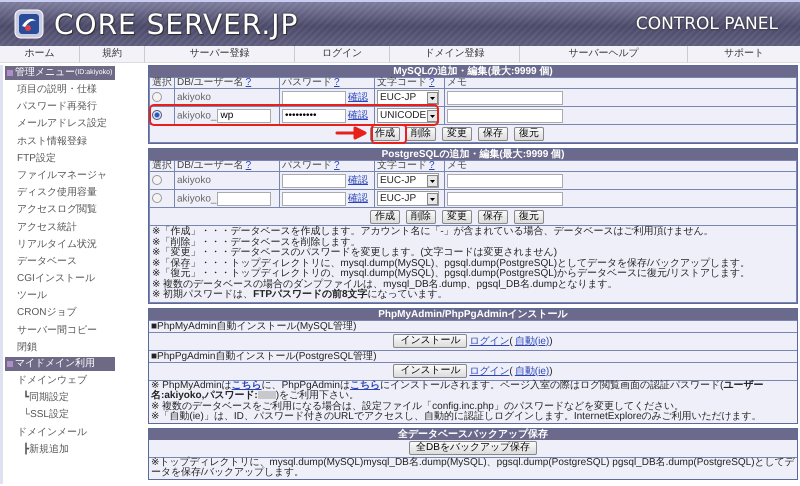  I want to click on db-name-input, so click(244, 199).